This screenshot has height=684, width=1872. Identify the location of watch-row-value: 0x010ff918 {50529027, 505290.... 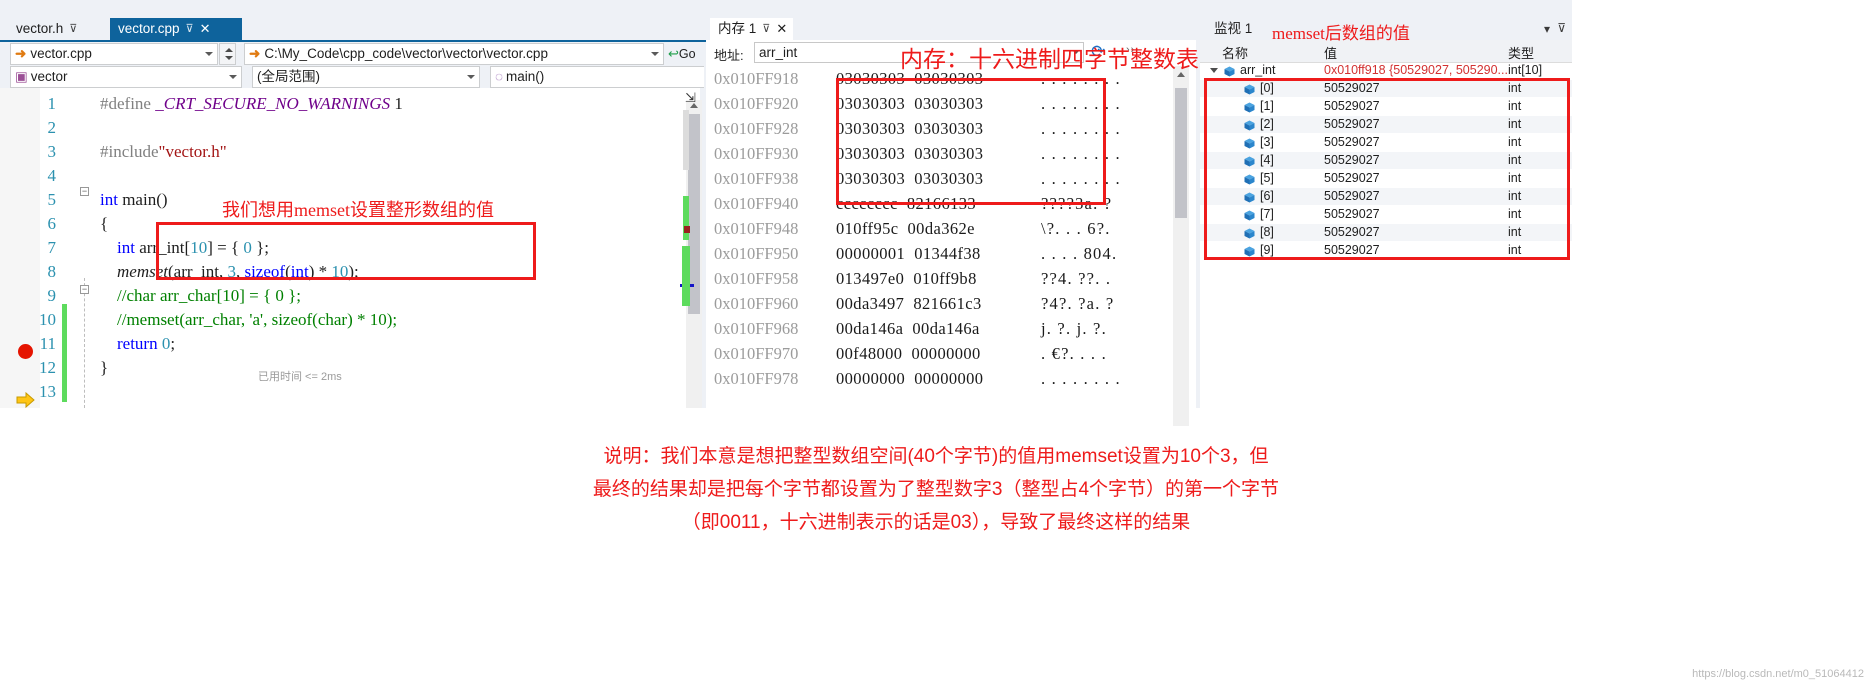
(1416, 70).